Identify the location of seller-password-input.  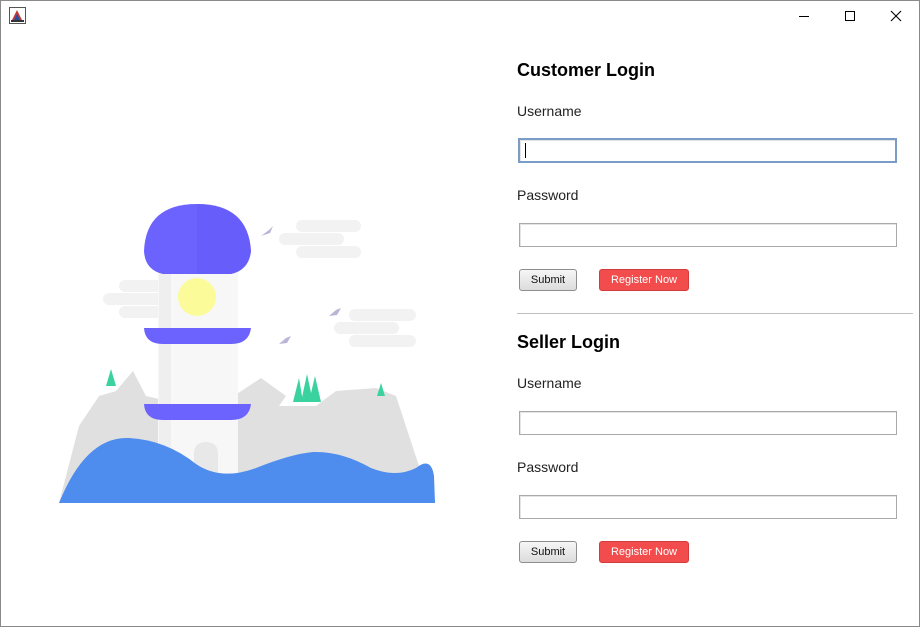
(708, 507).